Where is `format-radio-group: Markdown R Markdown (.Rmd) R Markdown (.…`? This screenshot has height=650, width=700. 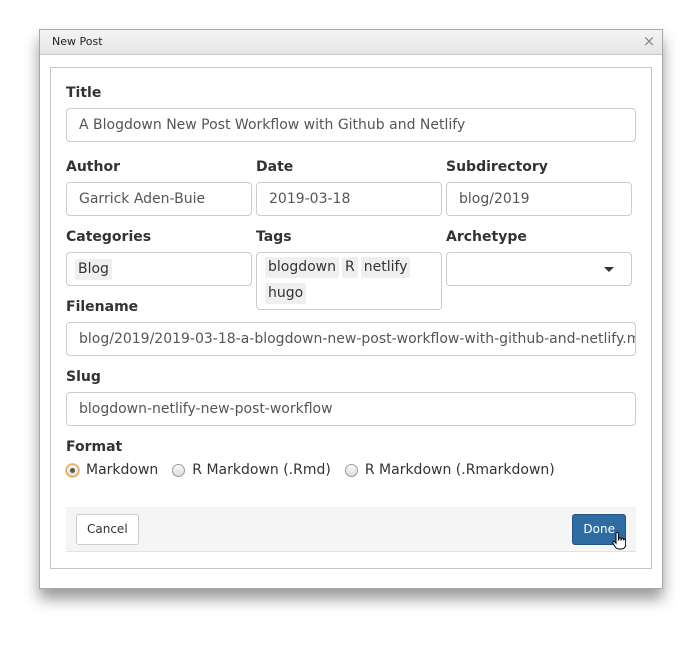 format-radio-group: Markdown R Markdown (.Rmd) R Markdown (.… is located at coordinates (351, 470).